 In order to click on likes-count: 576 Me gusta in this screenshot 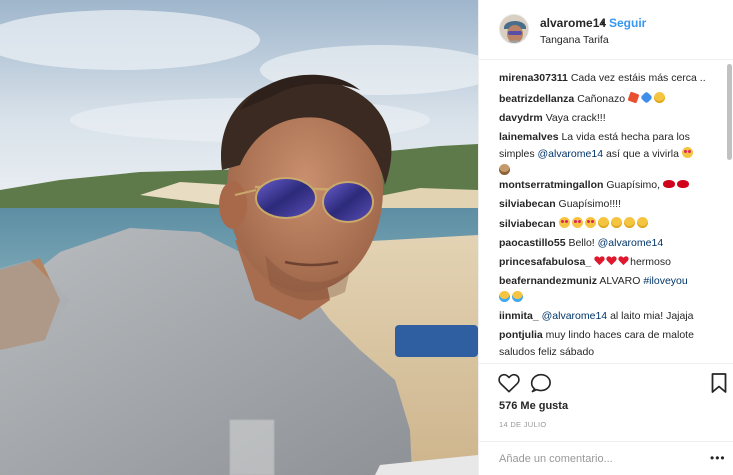, I will do `click(533, 406)`.